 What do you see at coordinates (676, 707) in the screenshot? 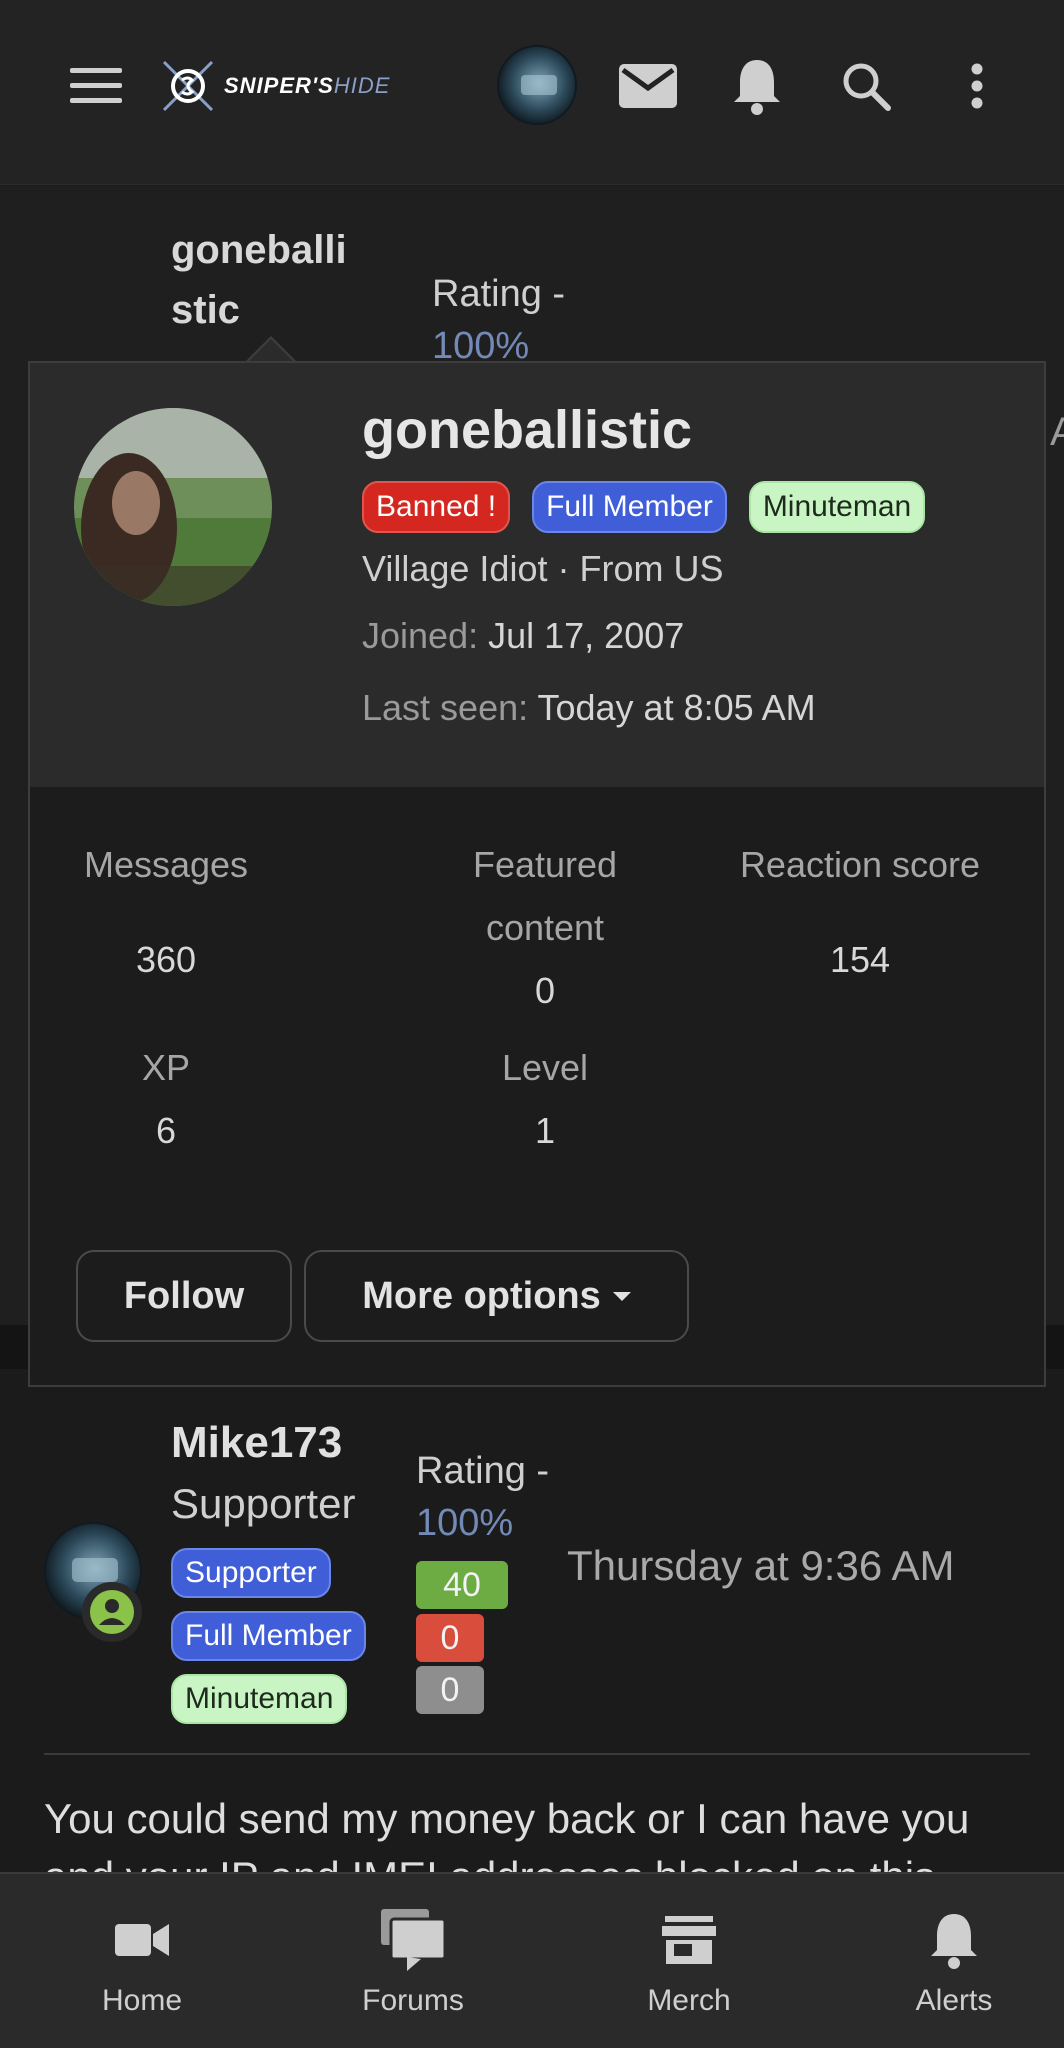
I see `last-seen-value: Today at 8:05 AM` at bounding box center [676, 707].